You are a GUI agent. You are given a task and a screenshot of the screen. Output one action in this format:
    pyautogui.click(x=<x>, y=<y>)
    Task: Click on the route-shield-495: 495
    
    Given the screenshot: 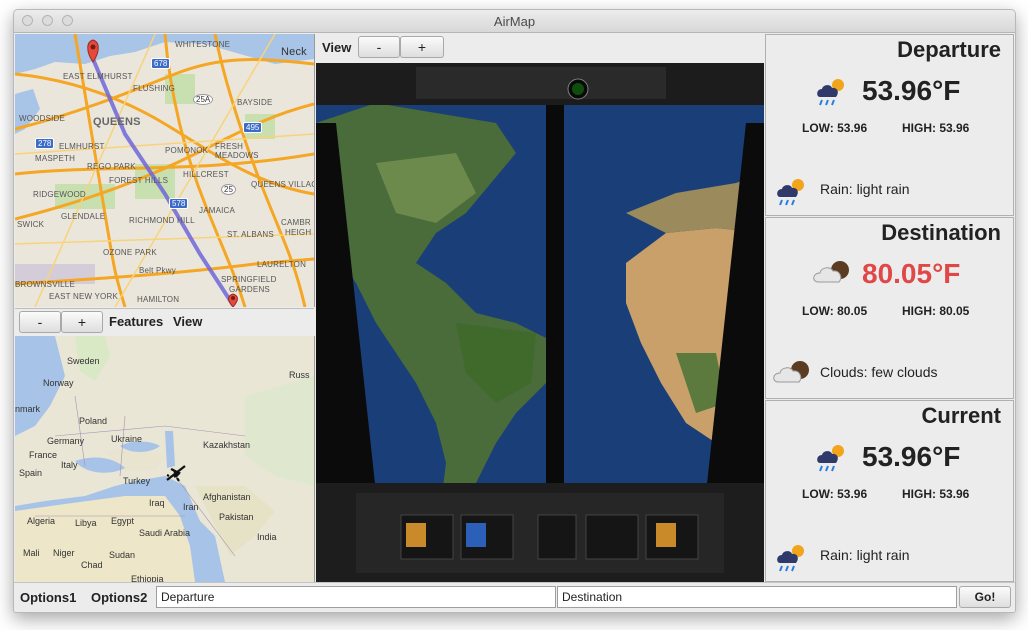 What is the action you would take?
    pyautogui.click(x=253, y=127)
    